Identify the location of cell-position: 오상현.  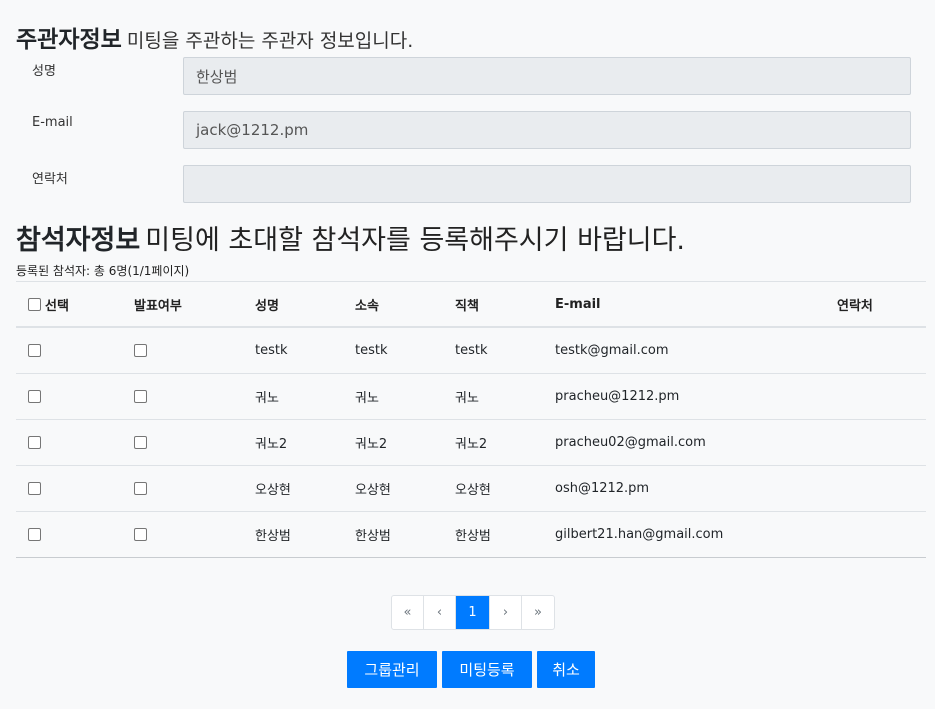
(473, 490).